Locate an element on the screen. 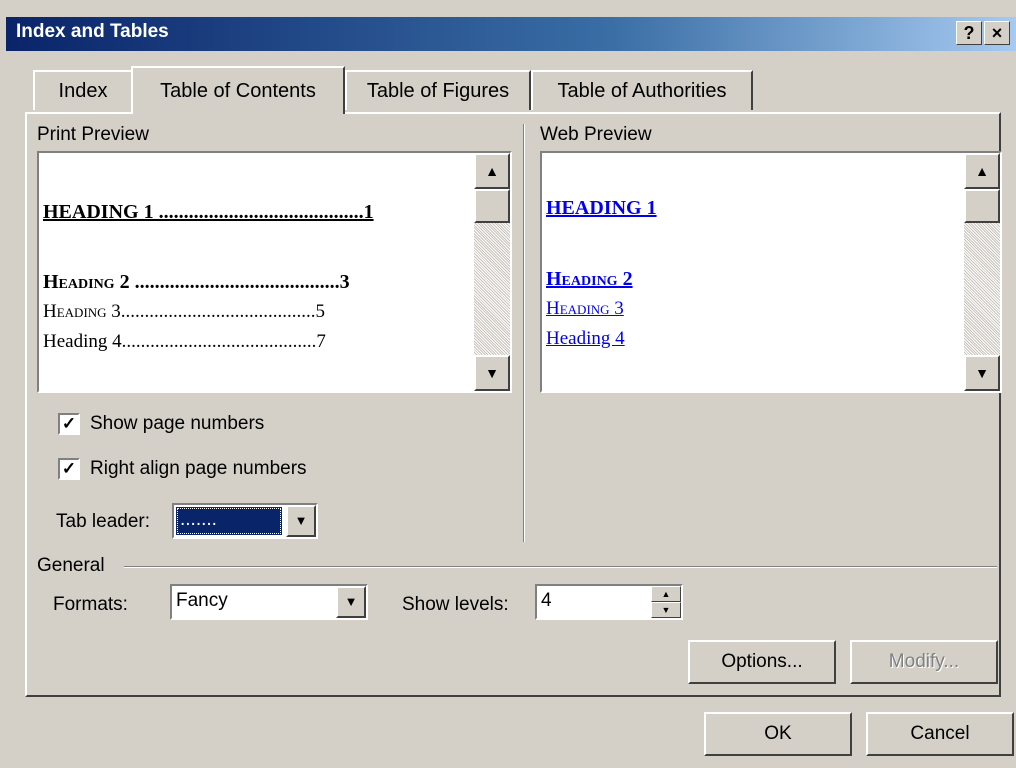 The width and height of the screenshot is (1016, 768). print-preview-scrollbar: ▲ ▼ is located at coordinates (492, 272).